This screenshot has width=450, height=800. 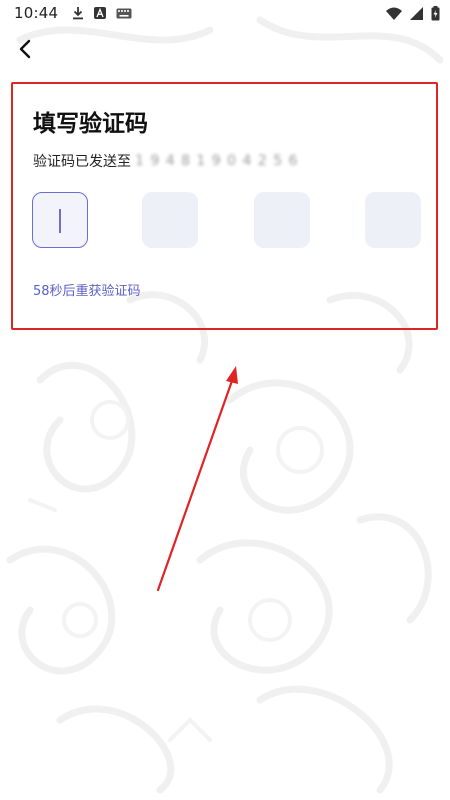 I want to click on signal-icon, so click(x=416, y=13).